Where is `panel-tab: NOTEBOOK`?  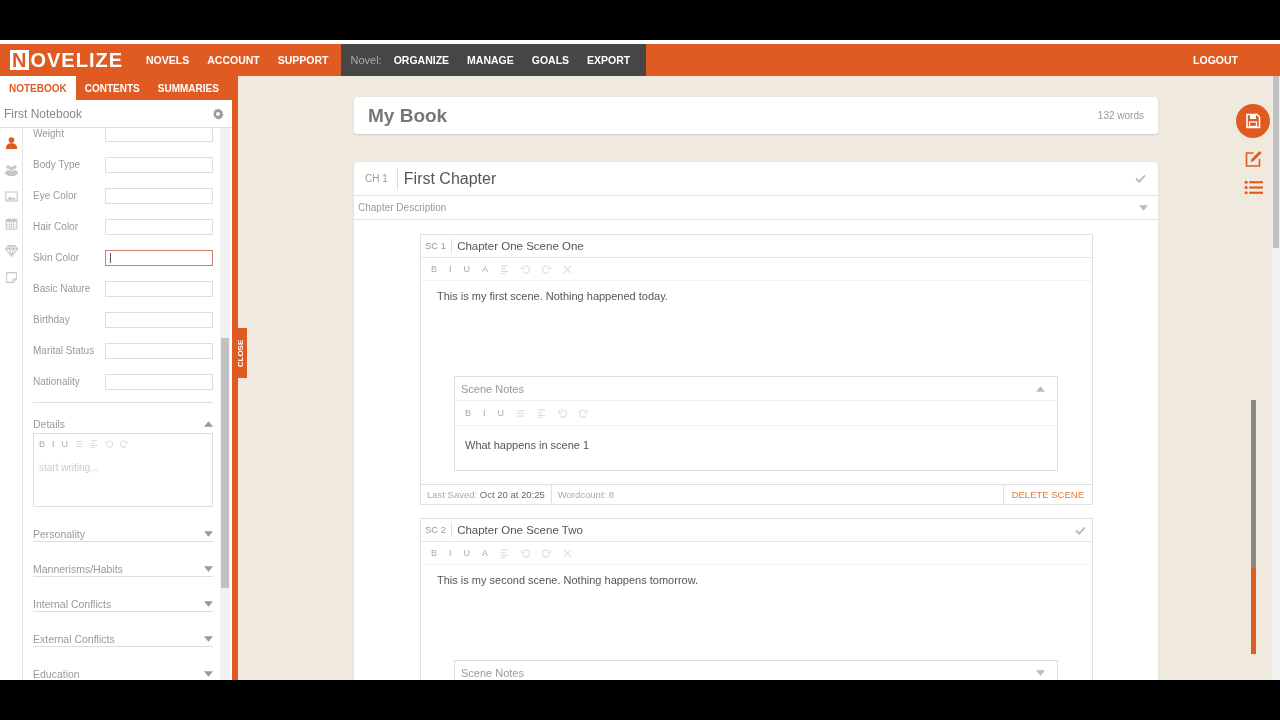
panel-tab: NOTEBOOK is located at coordinates (38, 88).